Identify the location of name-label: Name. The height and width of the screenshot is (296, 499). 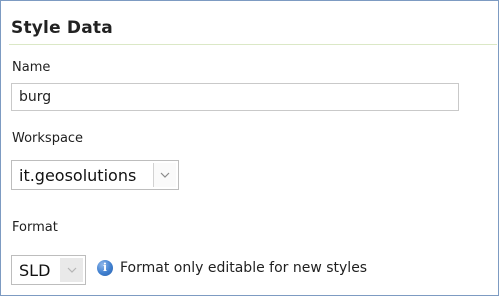
(31, 67).